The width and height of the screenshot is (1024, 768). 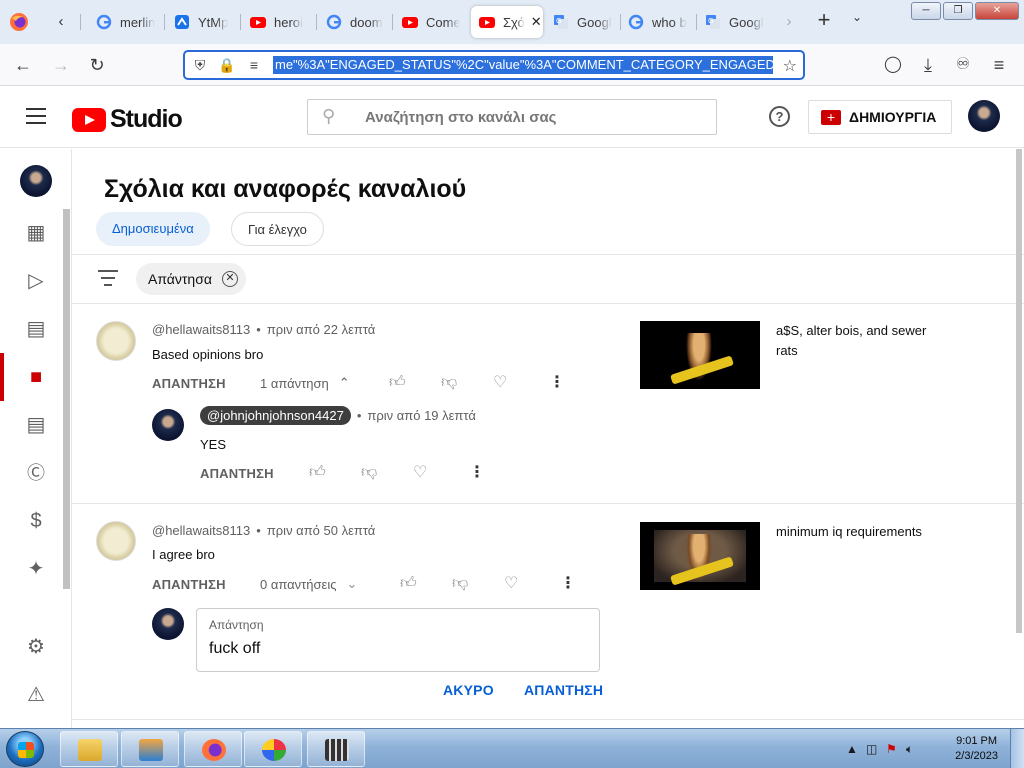 I want to click on channel-search-input: ⚲ Αναζήτηση στο κανάλι σας, so click(x=512, y=117).